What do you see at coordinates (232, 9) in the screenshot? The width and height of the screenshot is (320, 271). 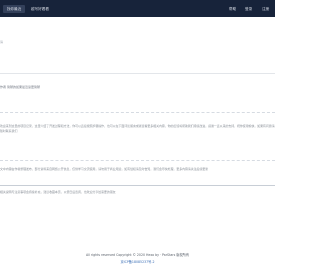 I see `nav-item-help: 帮助` at bounding box center [232, 9].